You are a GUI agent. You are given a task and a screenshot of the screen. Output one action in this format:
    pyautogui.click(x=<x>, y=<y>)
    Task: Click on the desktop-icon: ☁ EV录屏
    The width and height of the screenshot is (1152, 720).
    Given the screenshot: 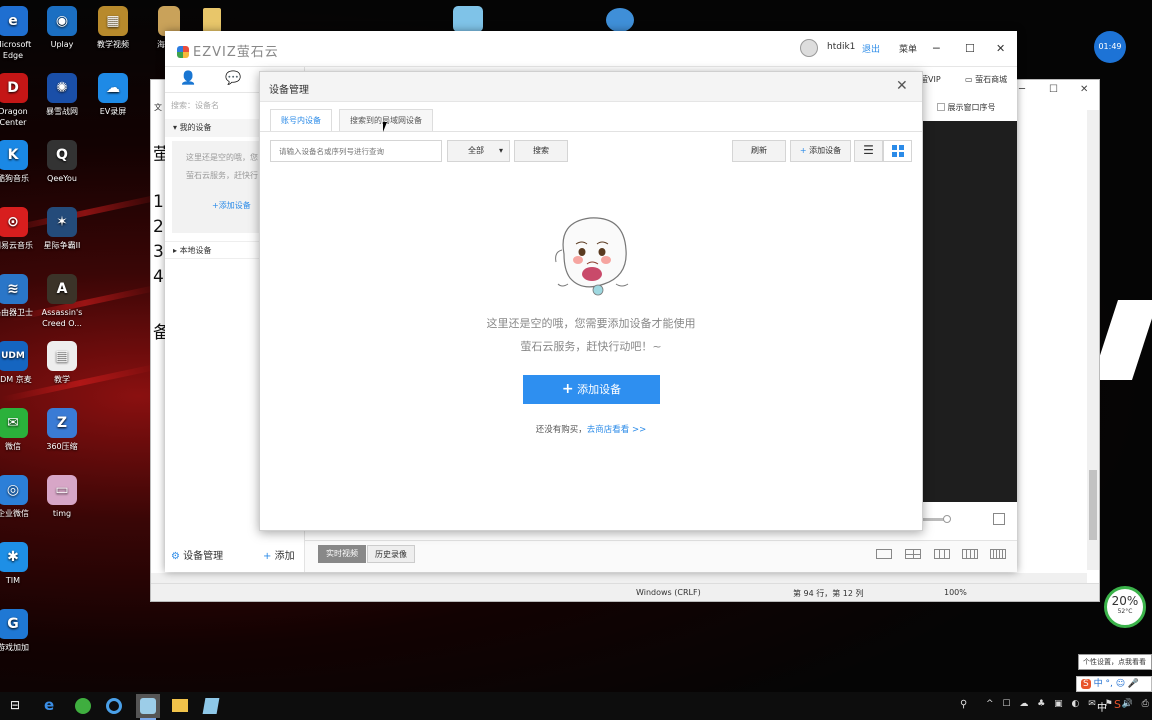 What is the action you would take?
    pyautogui.click(x=113, y=95)
    